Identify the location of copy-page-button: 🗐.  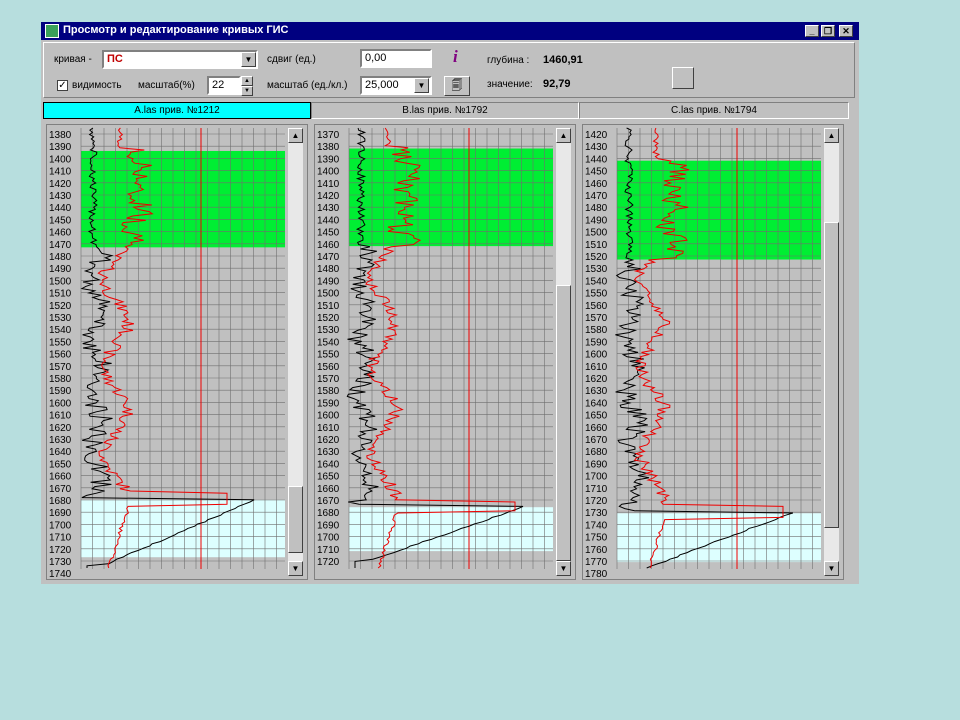
(457, 86).